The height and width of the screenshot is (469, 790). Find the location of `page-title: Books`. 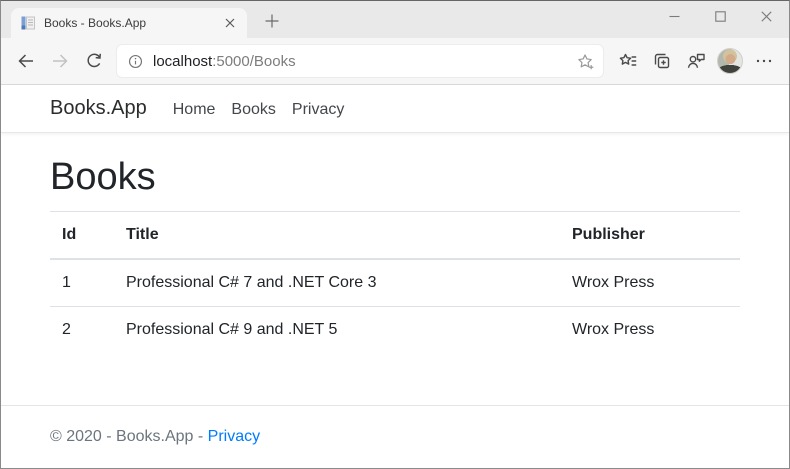

page-title: Books is located at coordinates (103, 177).